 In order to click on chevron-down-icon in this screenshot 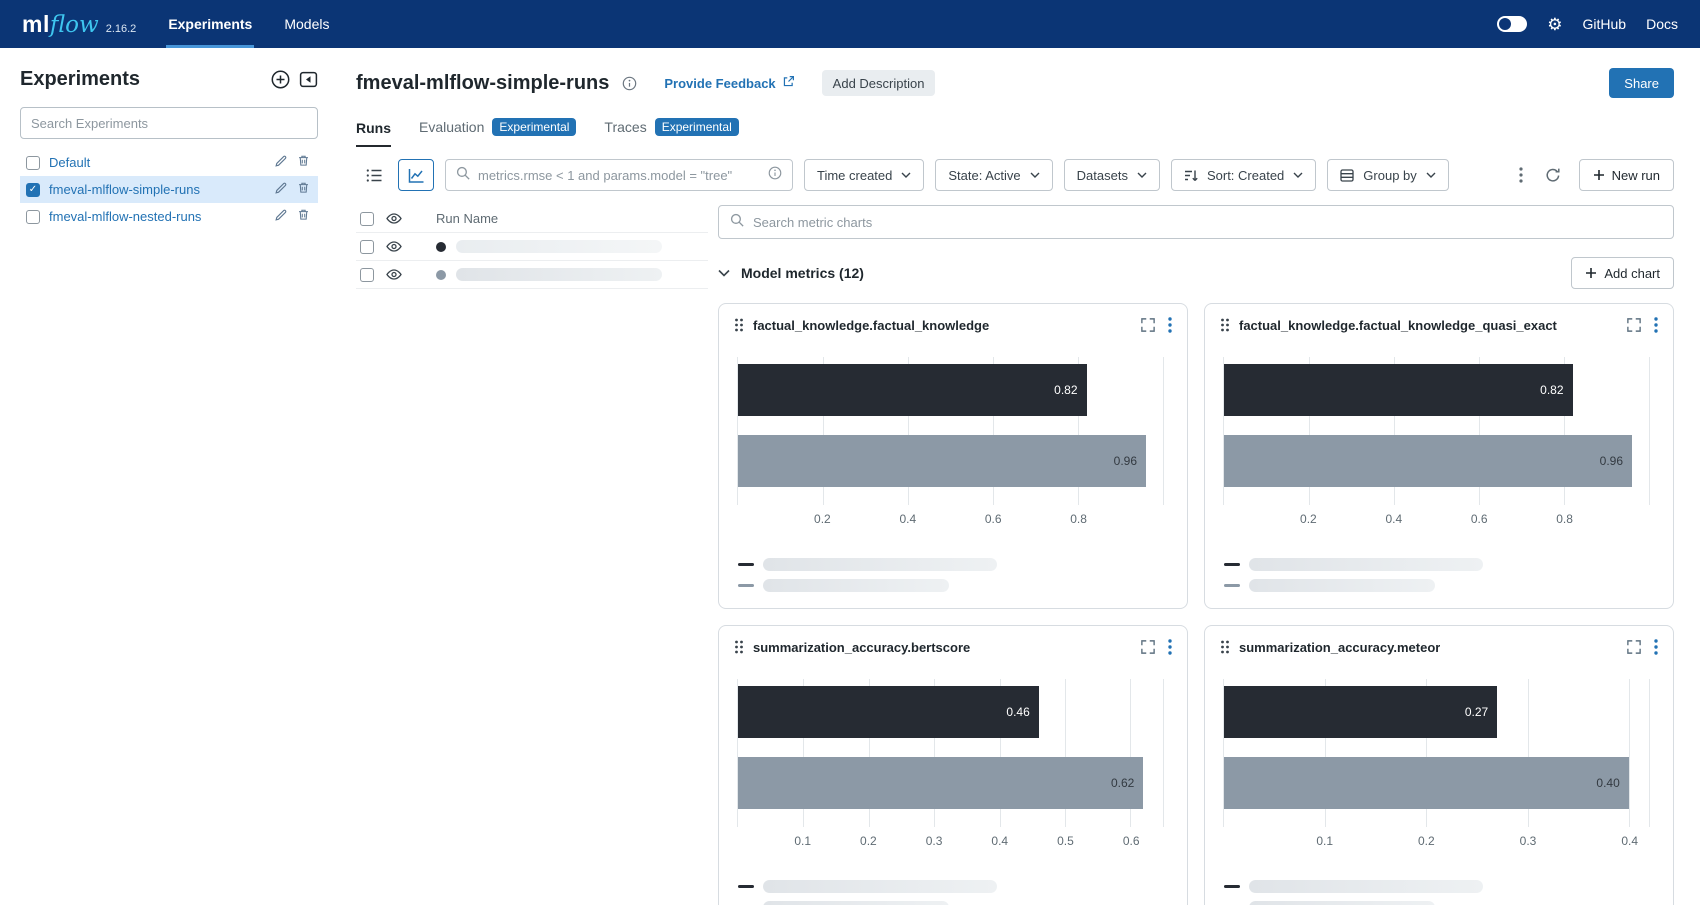, I will do `click(1035, 175)`.